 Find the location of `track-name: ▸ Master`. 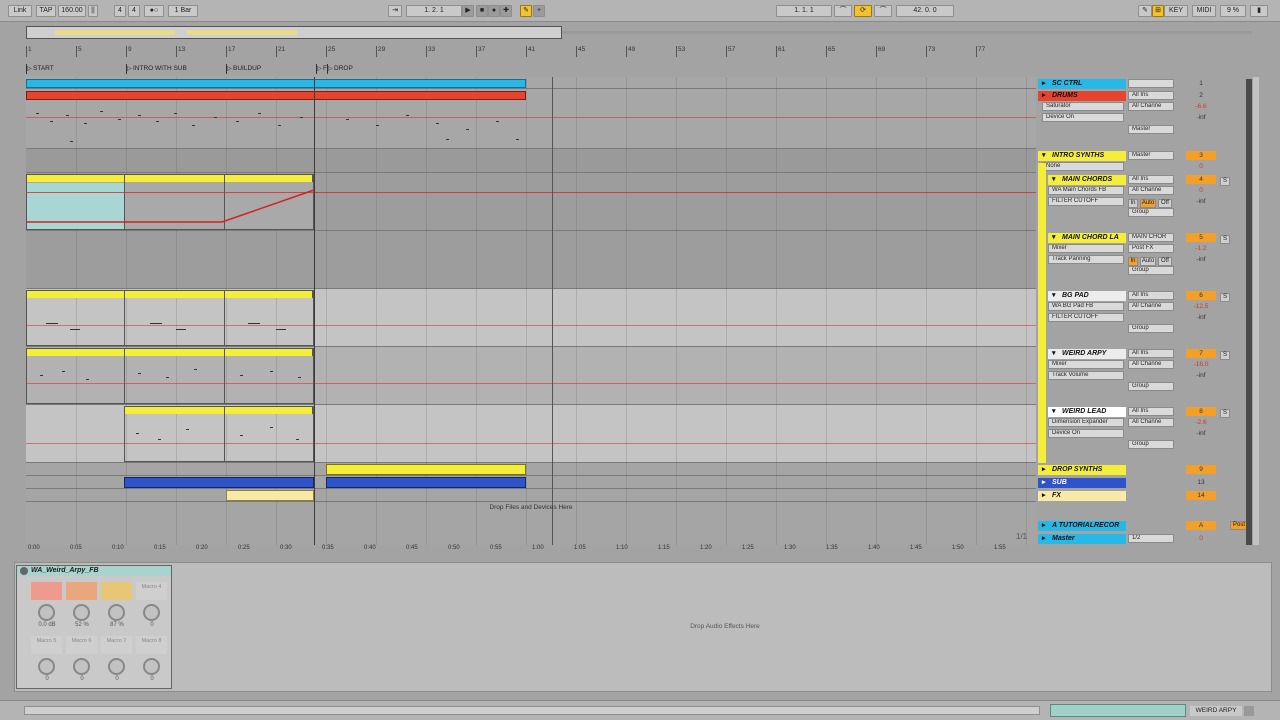

track-name: ▸ Master is located at coordinates (1082, 539).